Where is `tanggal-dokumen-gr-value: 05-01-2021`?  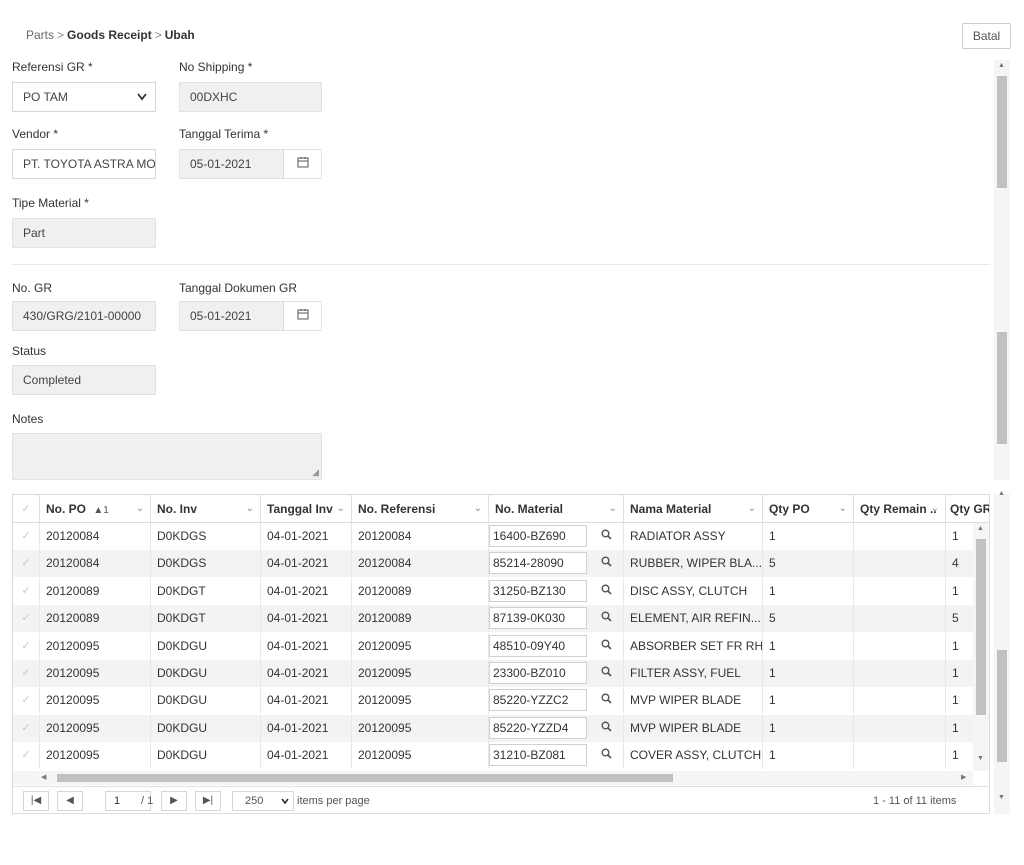
tanggal-dokumen-gr-value: 05-01-2021 is located at coordinates (221, 316).